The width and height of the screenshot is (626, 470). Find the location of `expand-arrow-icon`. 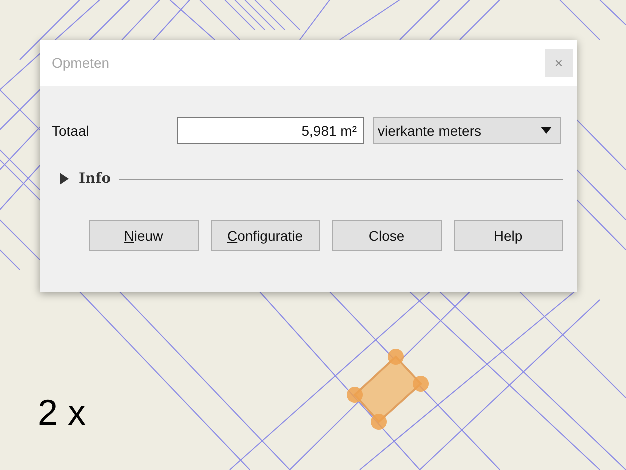

expand-arrow-icon is located at coordinates (64, 179).